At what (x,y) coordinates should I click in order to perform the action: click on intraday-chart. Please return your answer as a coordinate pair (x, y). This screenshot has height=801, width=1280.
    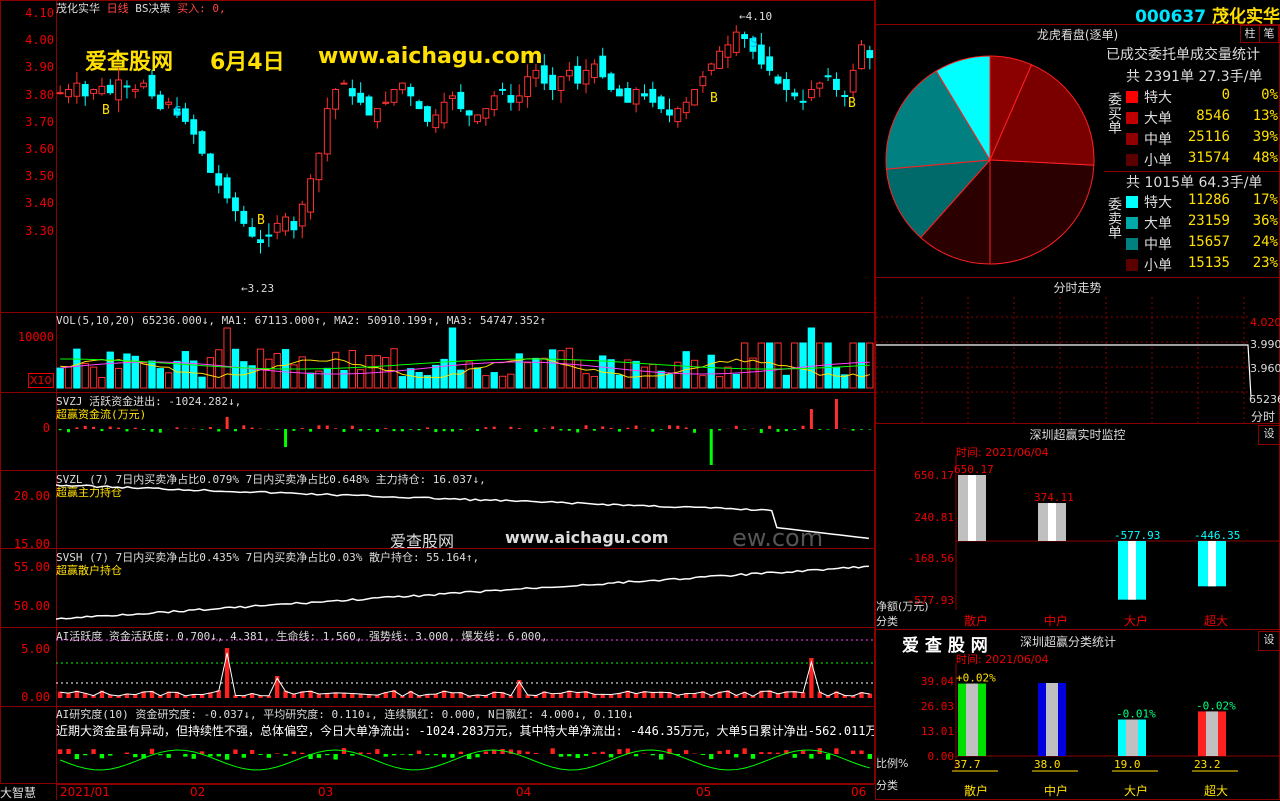
    Looking at the image, I should click on (1077, 360).